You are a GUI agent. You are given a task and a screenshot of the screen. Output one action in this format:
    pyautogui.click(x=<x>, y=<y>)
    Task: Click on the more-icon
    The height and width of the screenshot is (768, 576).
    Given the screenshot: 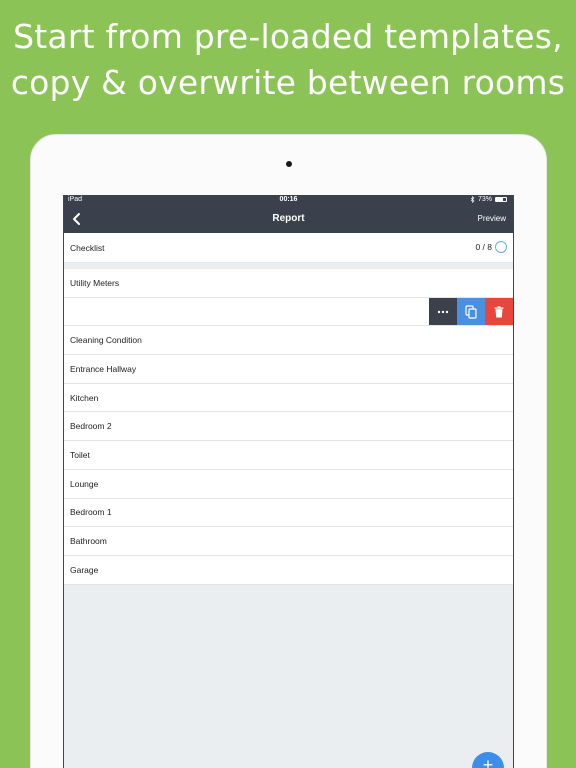 What is the action you would take?
    pyautogui.click(x=443, y=311)
    